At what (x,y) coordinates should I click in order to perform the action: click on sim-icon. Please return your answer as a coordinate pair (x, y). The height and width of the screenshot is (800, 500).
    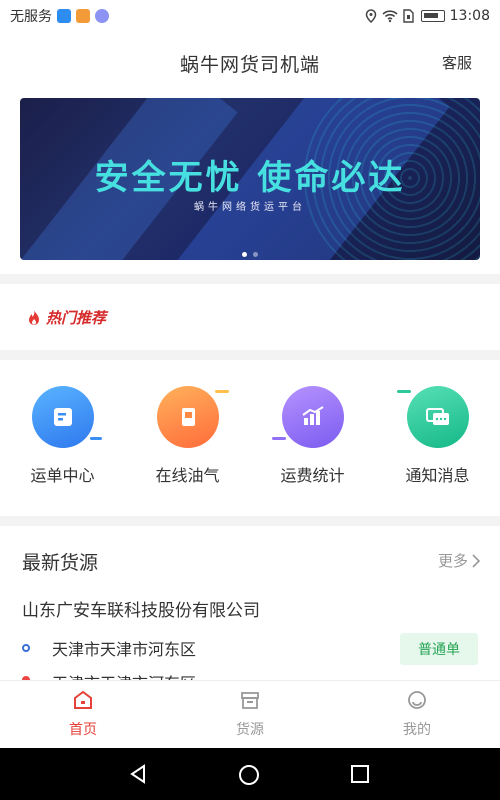
    Looking at the image, I should click on (408, 16).